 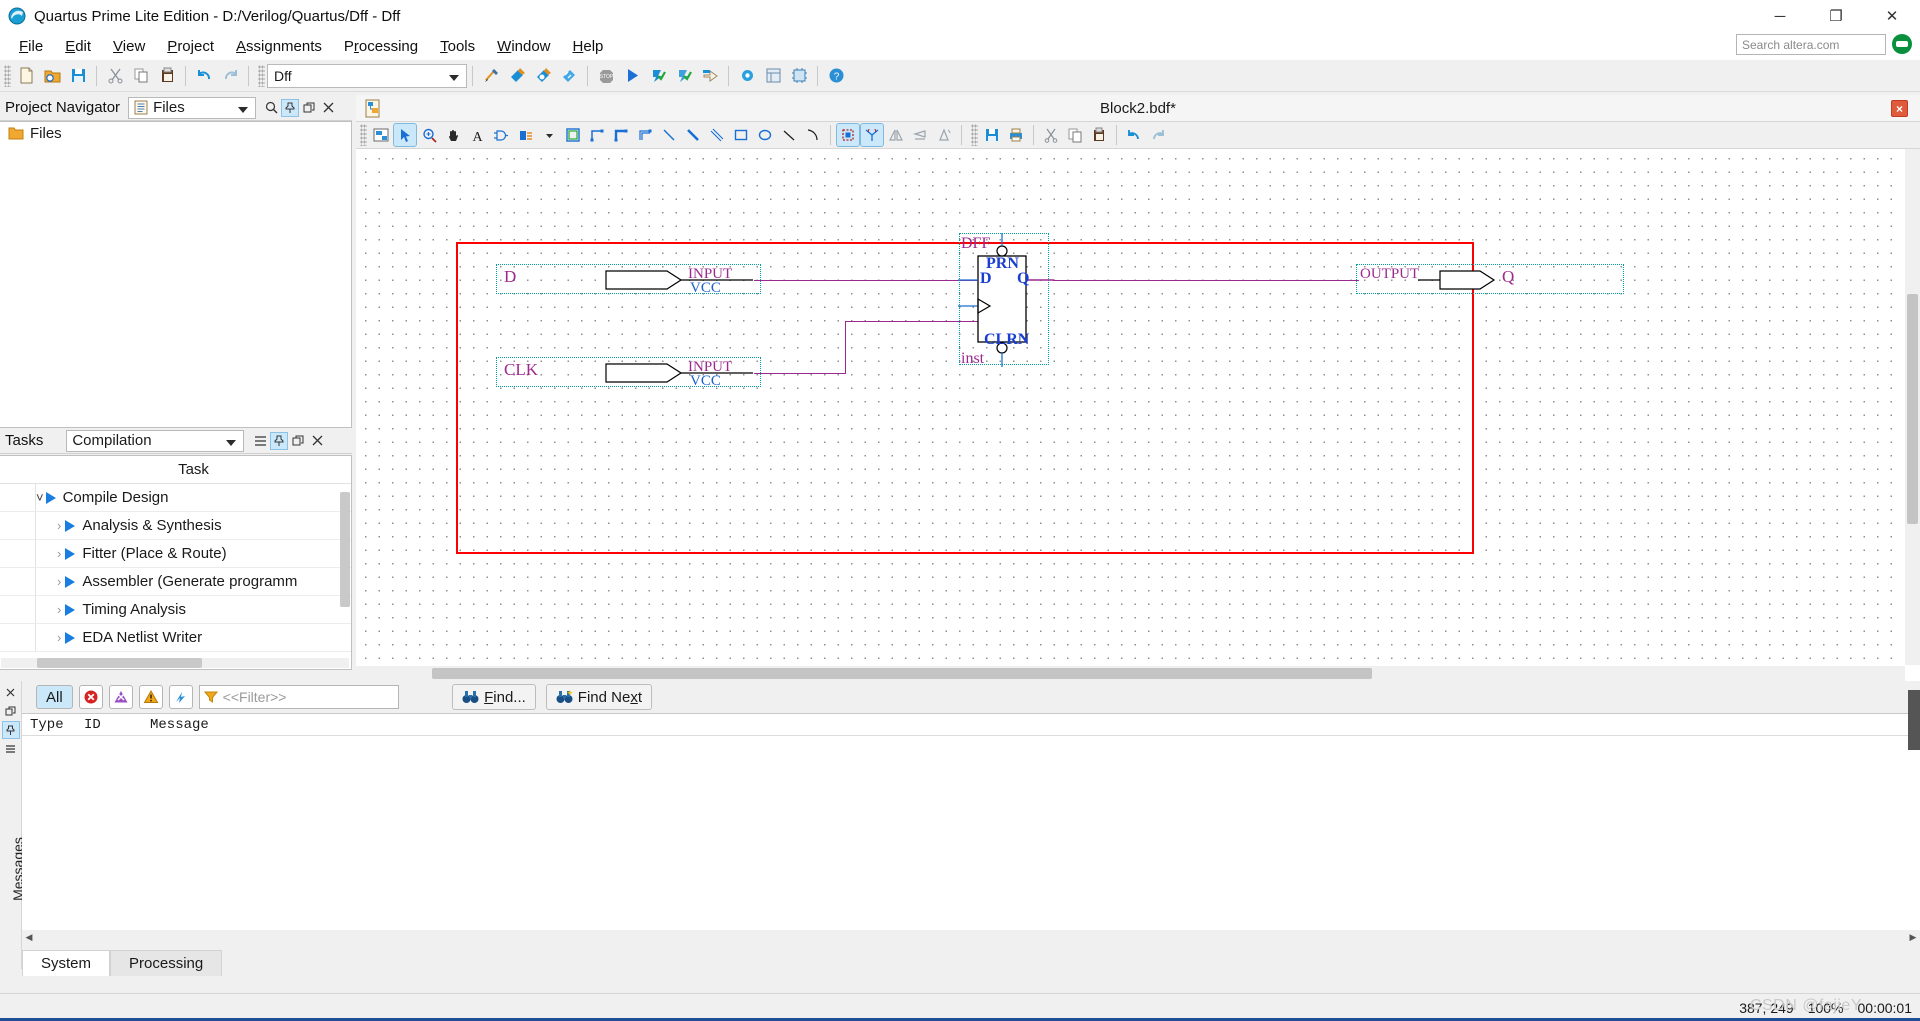 What do you see at coordinates (141, 76) in the screenshot?
I see `copy-icon` at bounding box center [141, 76].